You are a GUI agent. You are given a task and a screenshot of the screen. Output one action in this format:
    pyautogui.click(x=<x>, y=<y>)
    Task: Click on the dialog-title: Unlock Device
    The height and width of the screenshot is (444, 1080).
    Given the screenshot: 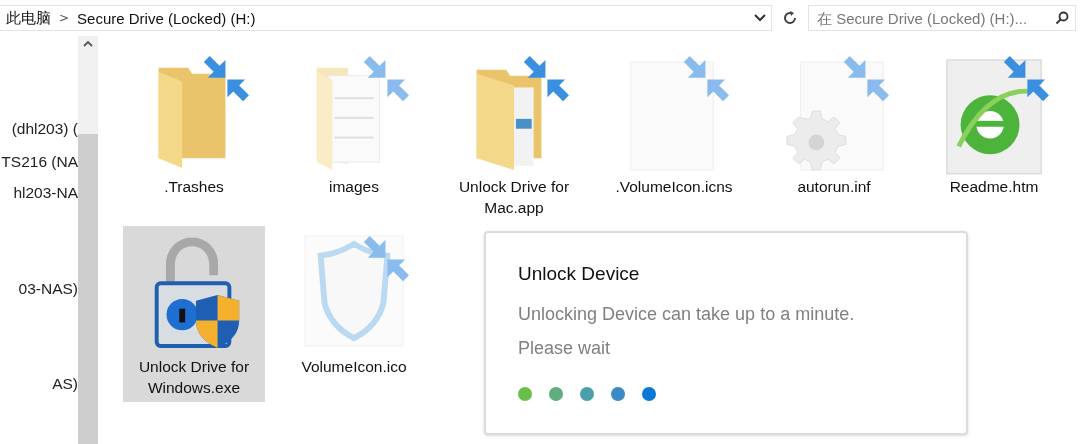 What is the action you would take?
    pyautogui.click(x=579, y=274)
    